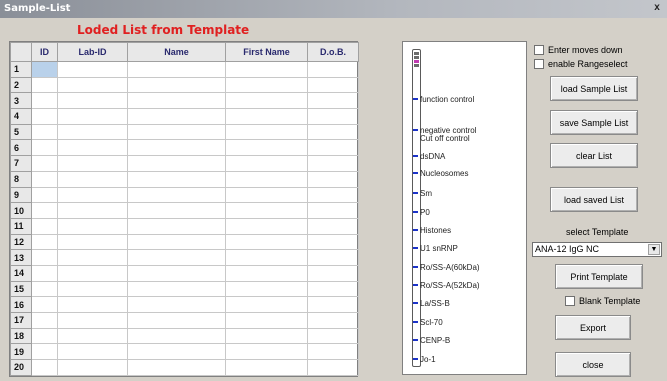  I want to click on table-row: 1, so click(184, 69).